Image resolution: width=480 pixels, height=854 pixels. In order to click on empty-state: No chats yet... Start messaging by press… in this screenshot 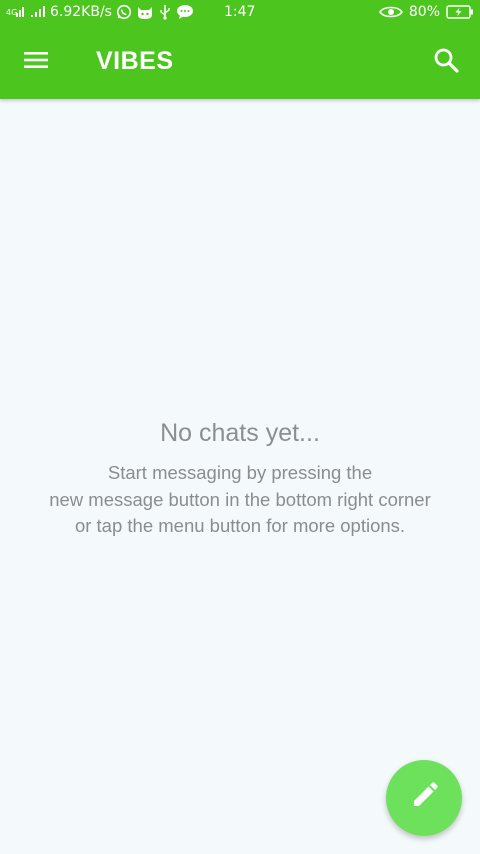, I will do `click(240, 478)`.